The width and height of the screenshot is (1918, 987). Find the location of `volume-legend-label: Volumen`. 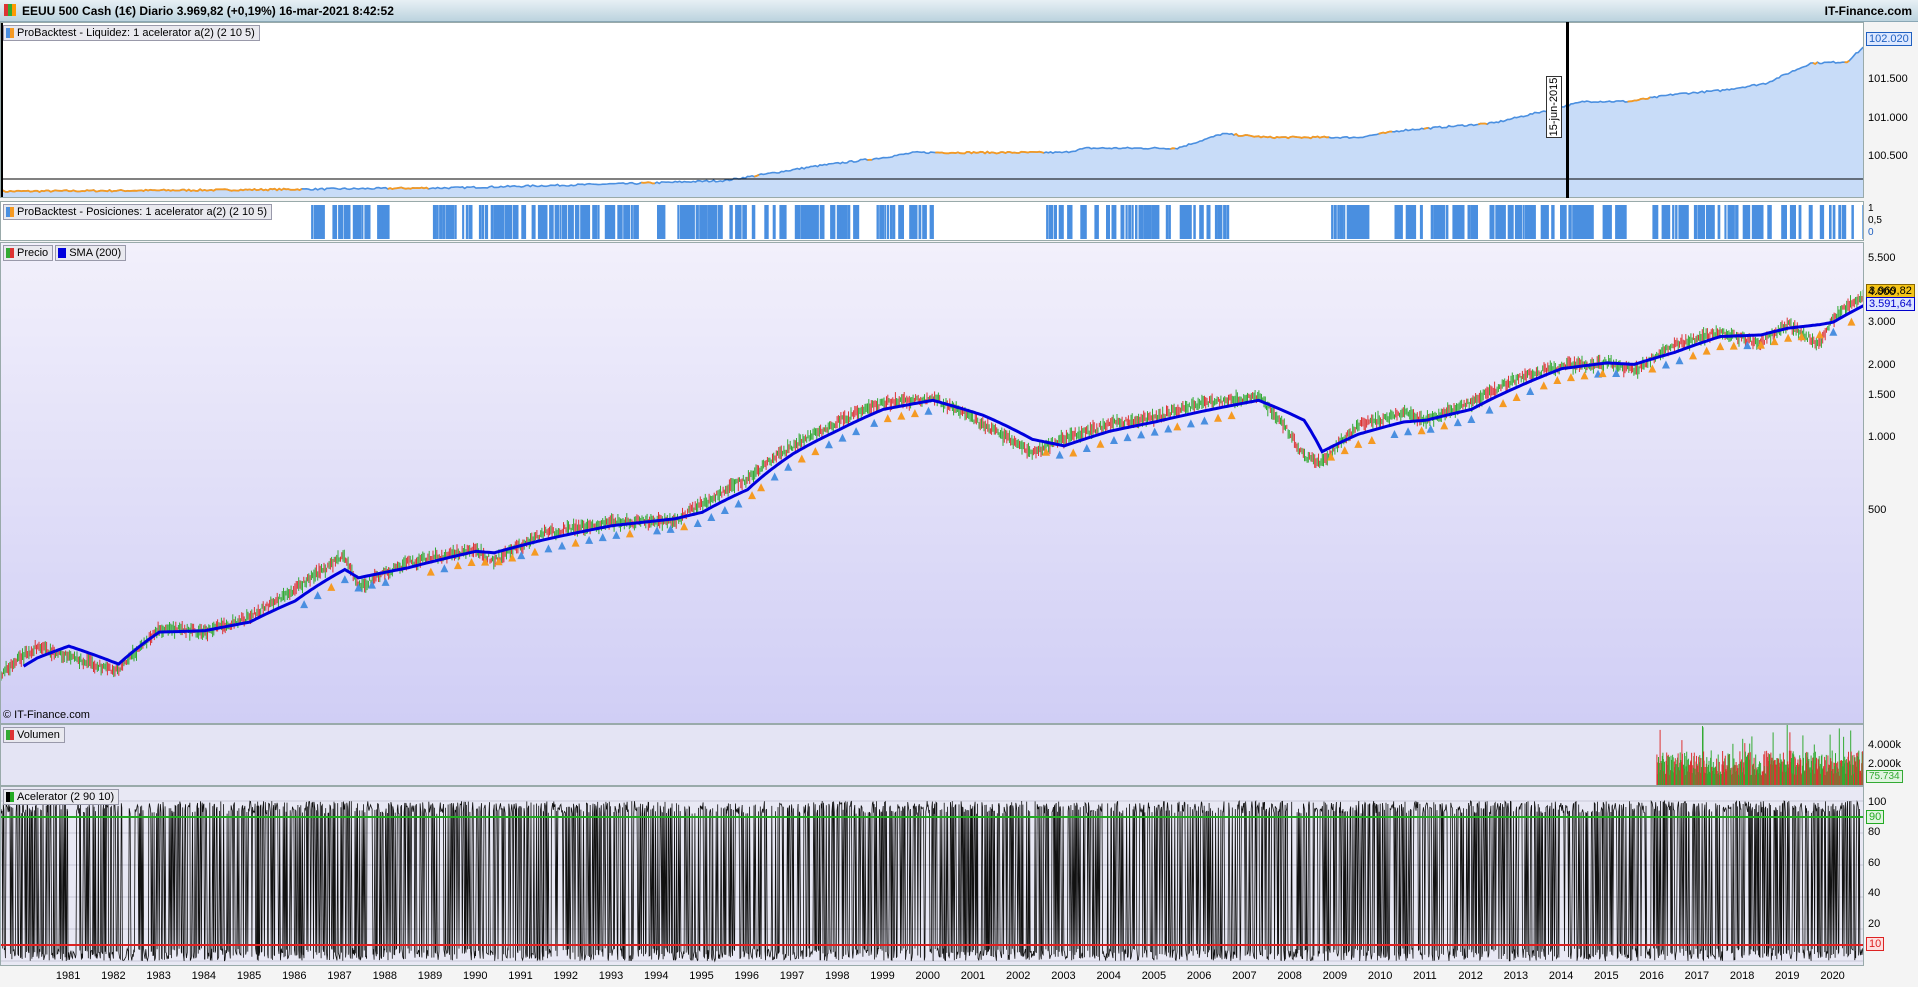

volume-legend-label: Volumen is located at coordinates (38, 735).